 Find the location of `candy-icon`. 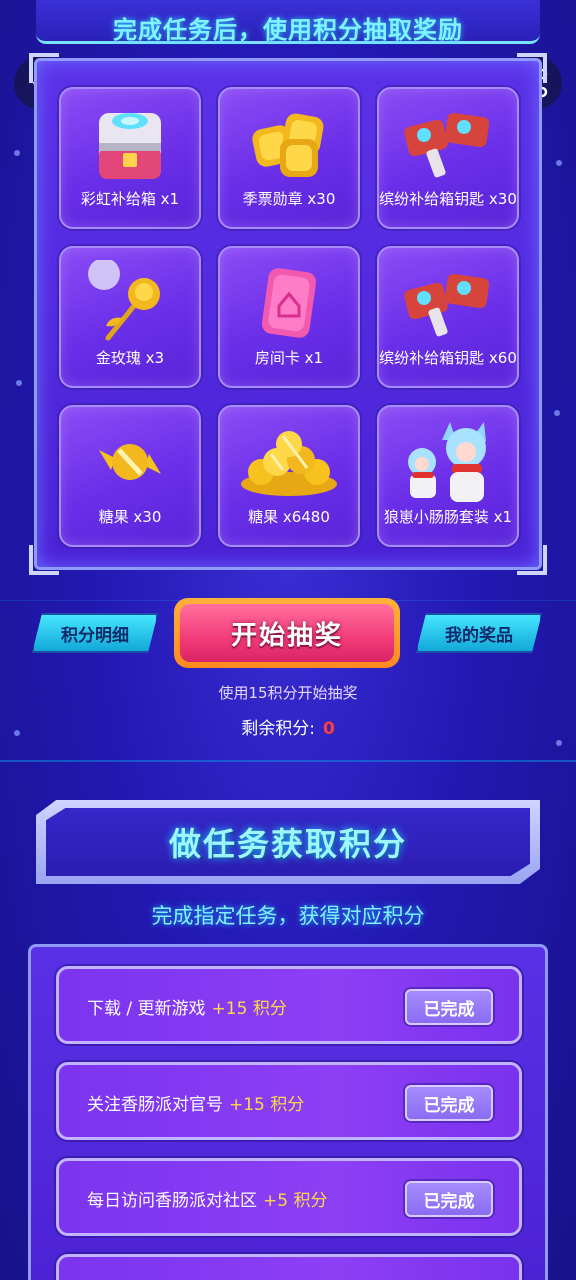

candy-icon is located at coordinates (130, 462).